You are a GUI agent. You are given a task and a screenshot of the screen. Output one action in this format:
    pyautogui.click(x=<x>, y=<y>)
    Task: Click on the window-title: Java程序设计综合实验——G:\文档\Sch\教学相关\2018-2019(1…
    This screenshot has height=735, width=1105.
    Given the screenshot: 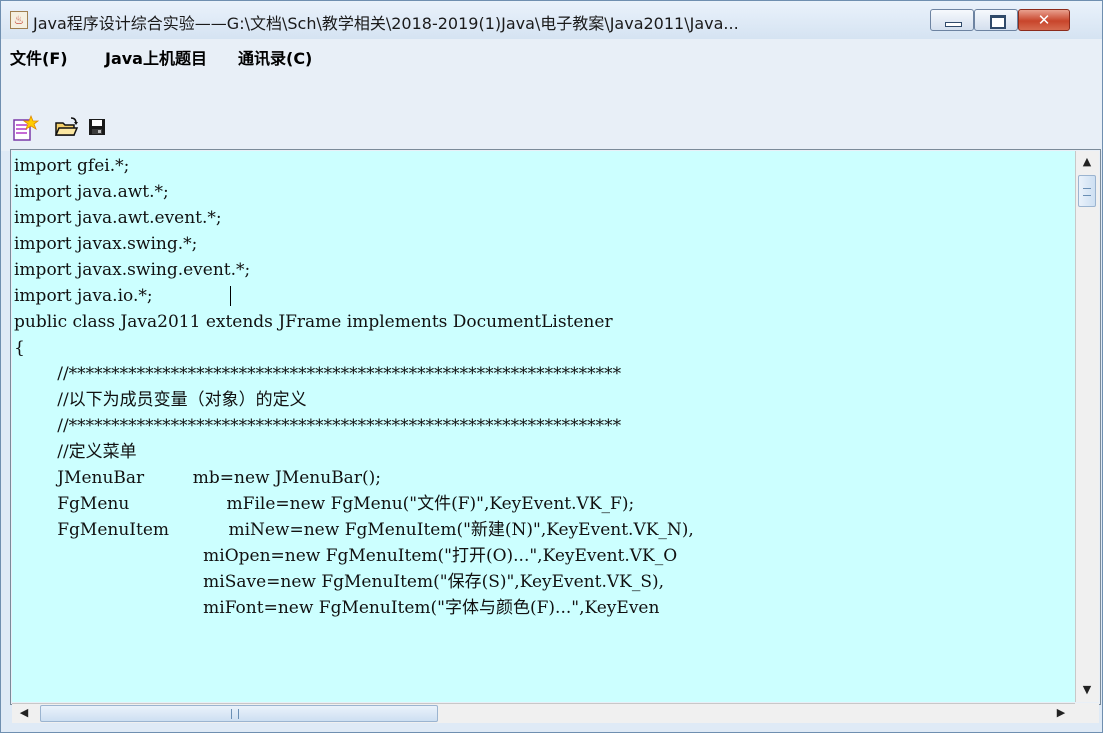 What is the action you would take?
    pyautogui.click(x=386, y=23)
    